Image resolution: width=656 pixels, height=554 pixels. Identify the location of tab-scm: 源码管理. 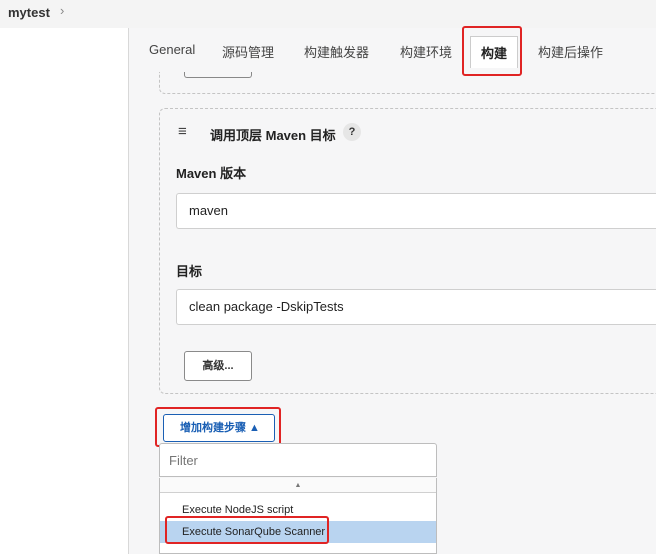
(248, 51).